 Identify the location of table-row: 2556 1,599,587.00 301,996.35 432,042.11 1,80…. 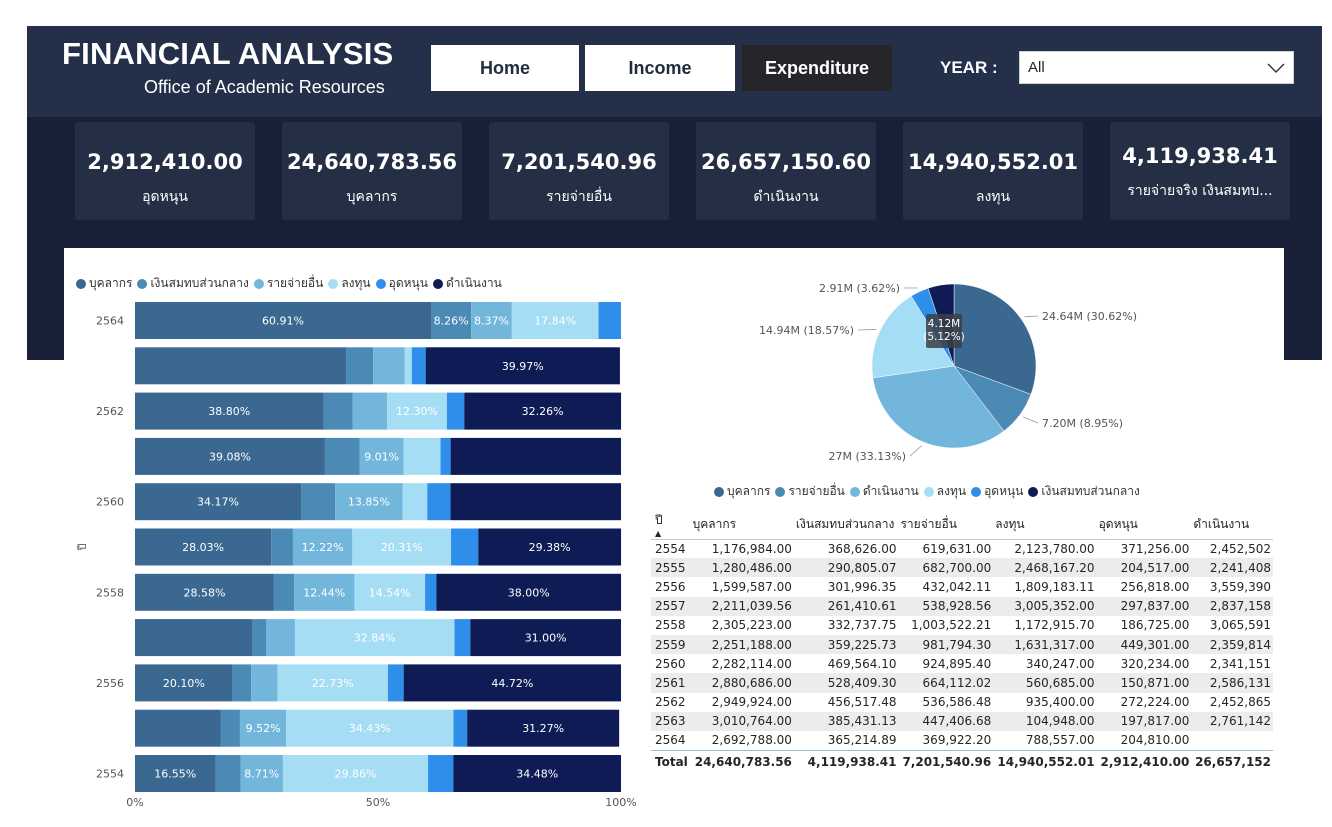
(962, 586).